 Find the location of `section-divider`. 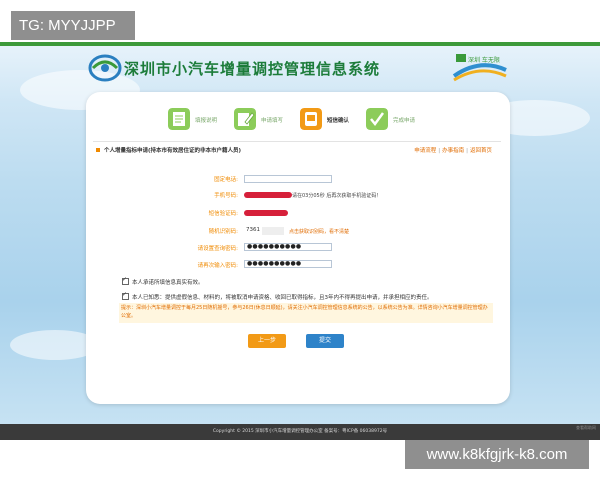

section-divider is located at coordinates (297, 141).